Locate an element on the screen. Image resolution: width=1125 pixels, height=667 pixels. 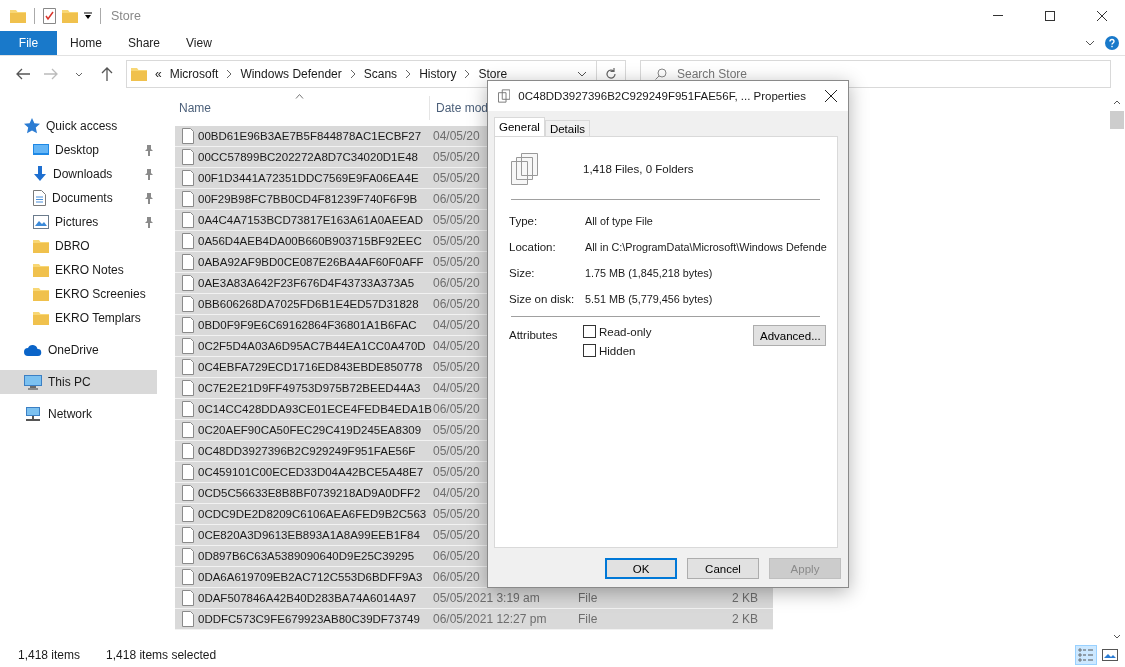
sidebar-item: EKRO Screenies is located at coordinates (78, 294).